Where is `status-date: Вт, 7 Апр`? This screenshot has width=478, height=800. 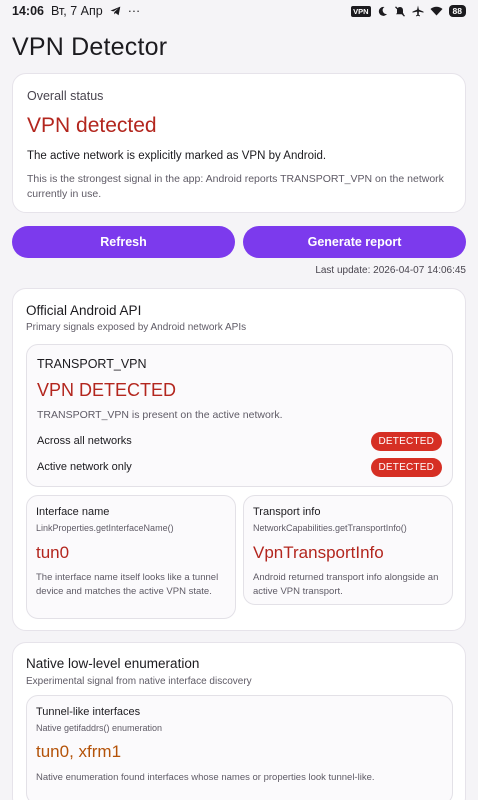
status-date: Вт, 7 Апр is located at coordinates (76, 11).